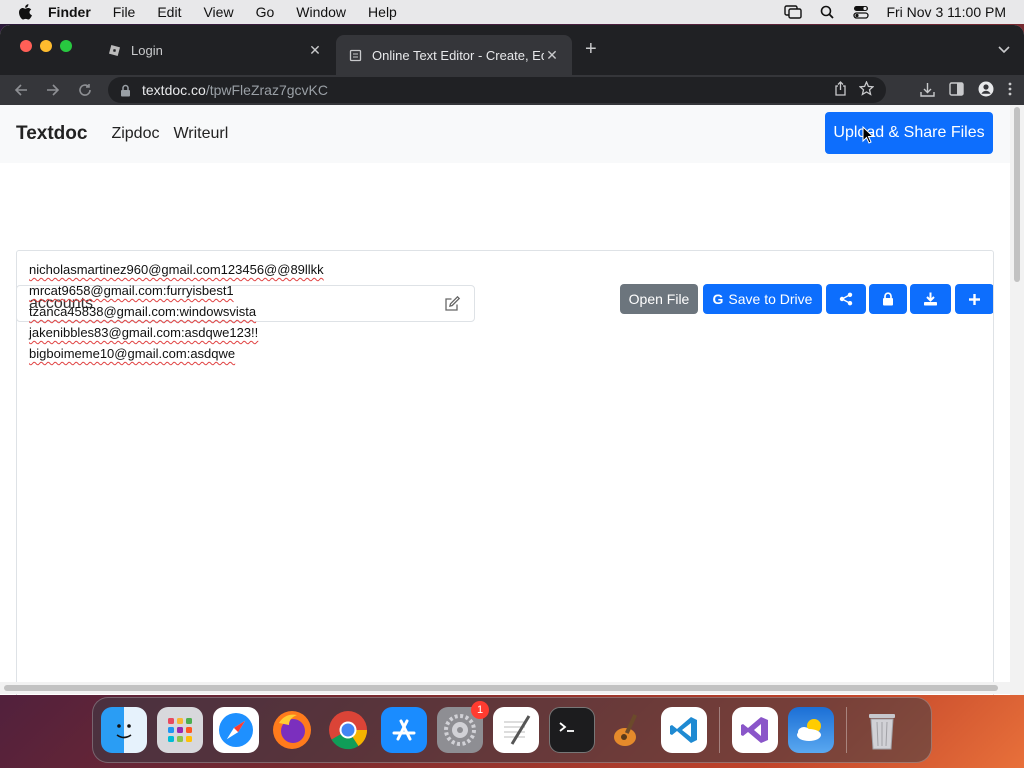 The width and height of the screenshot is (1024, 768). I want to click on chevron-down-icon, so click(1004, 50).